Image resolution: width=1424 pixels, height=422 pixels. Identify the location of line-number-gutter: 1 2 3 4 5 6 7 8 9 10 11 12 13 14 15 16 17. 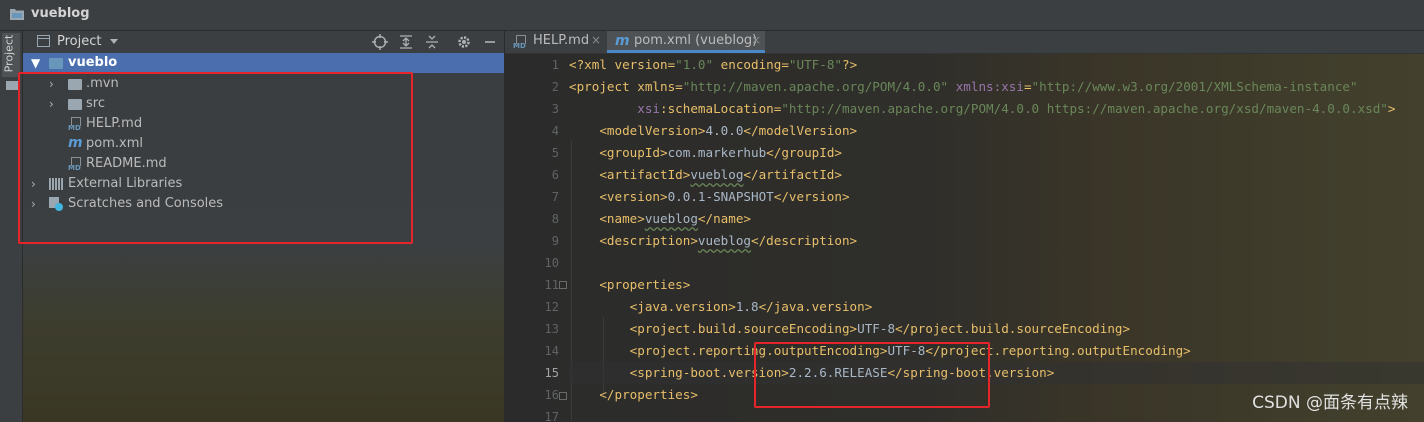
(534, 238).